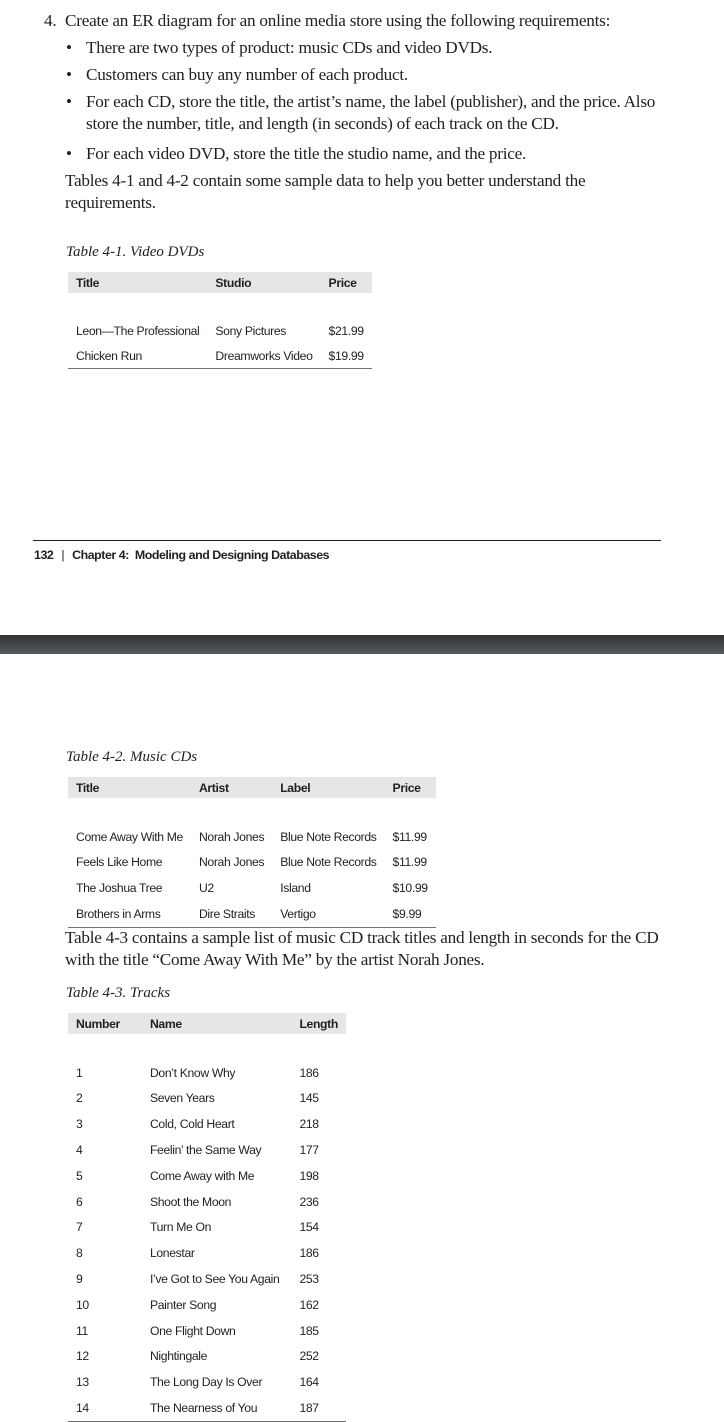  Describe the element at coordinates (105, 1408) in the screenshot. I see `cell-number: 14` at that location.